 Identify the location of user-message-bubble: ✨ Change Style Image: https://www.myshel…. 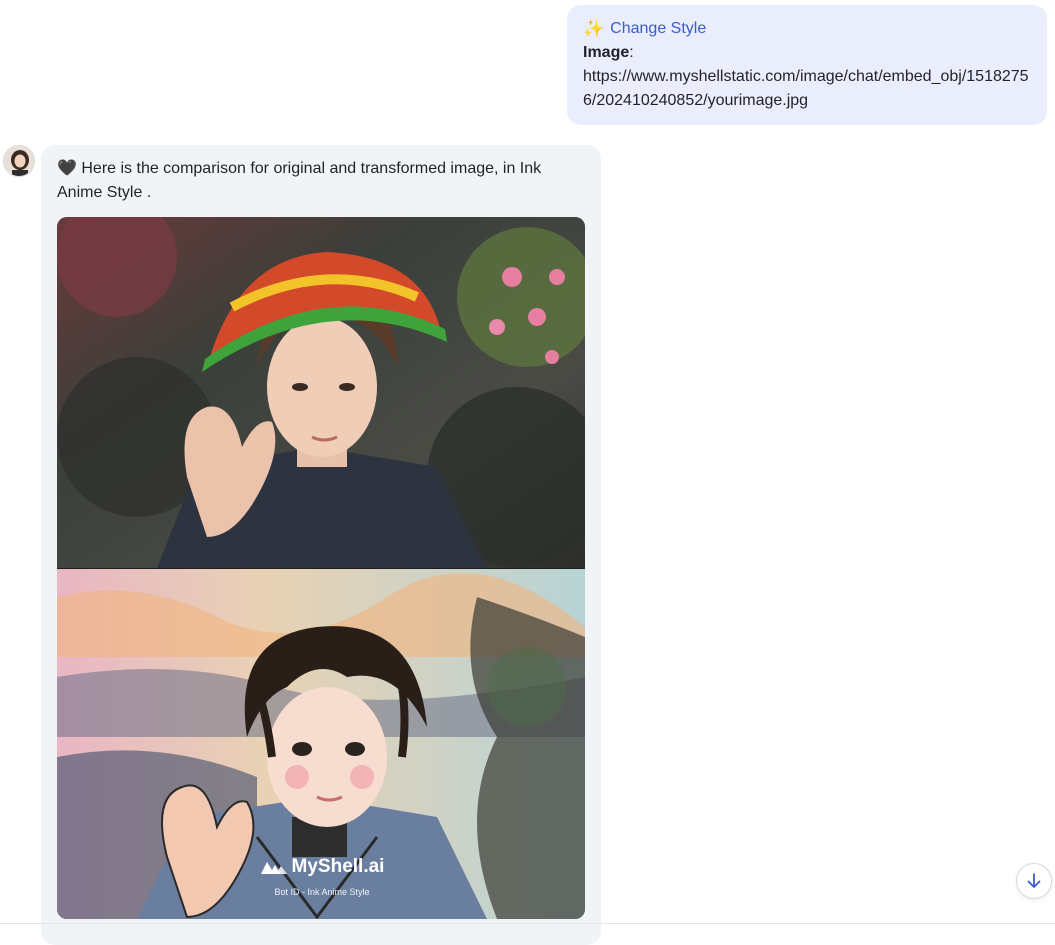
(807, 65).